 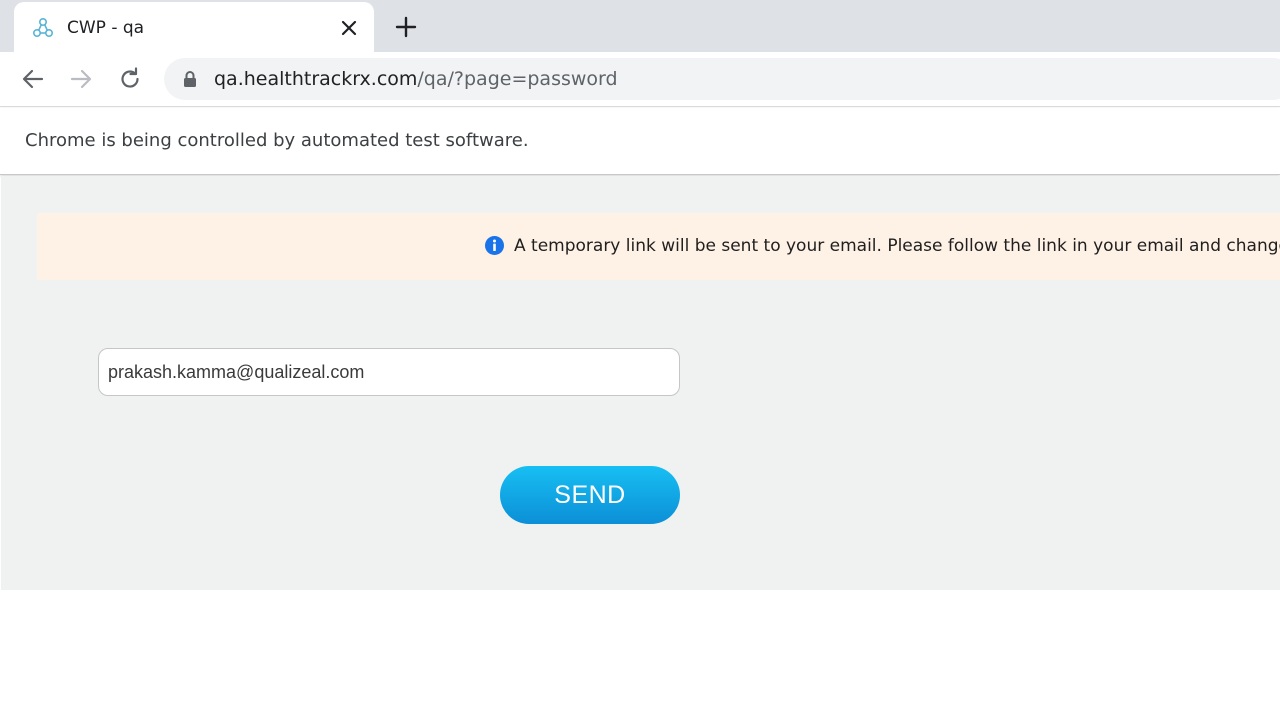 What do you see at coordinates (43, 28) in the screenshot?
I see `molecule-icon` at bounding box center [43, 28].